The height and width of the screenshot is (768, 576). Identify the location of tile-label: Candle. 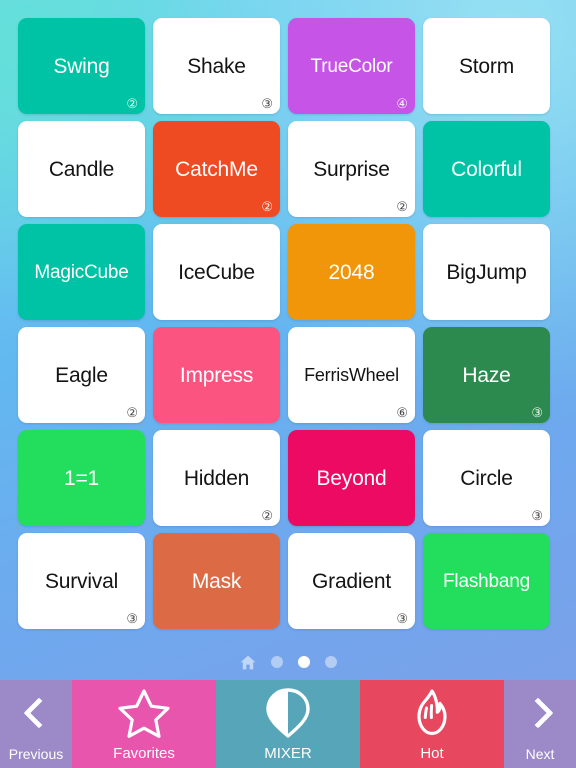
(81, 169).